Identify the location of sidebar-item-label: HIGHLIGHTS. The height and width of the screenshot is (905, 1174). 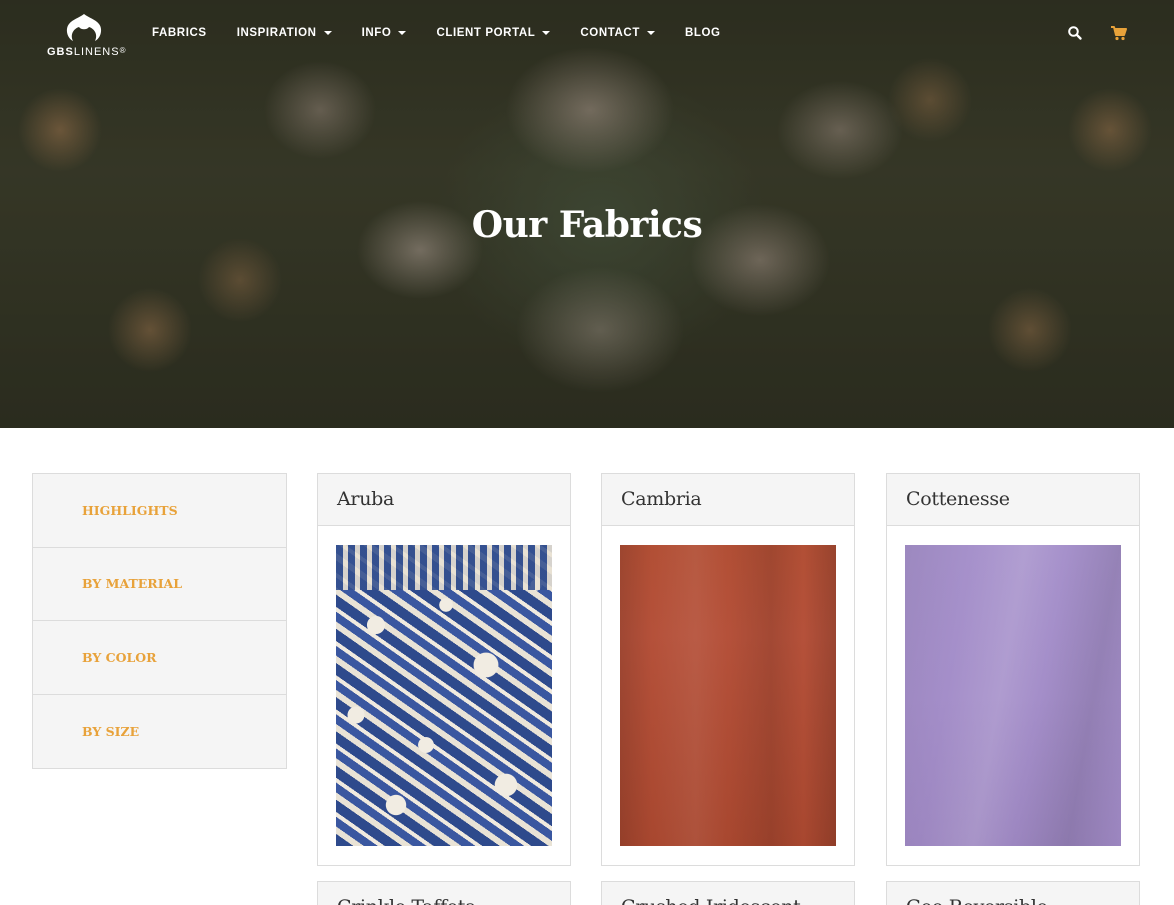
(130, 510).